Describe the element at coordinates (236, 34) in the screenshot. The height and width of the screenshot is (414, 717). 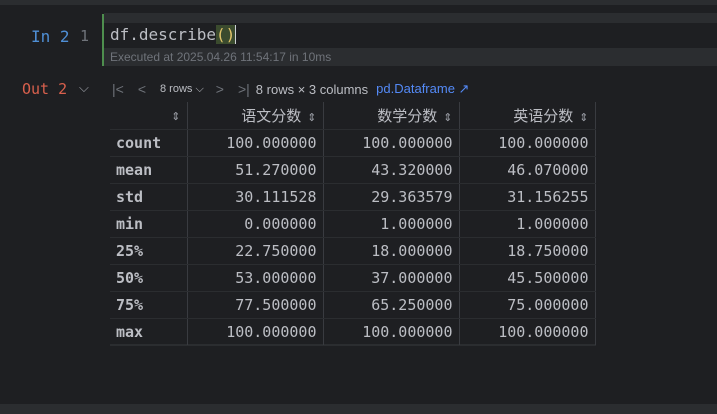
I see `text-caret` at that location.